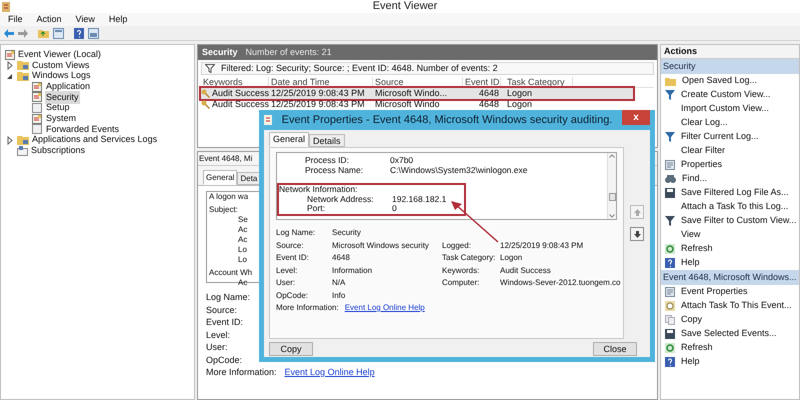  What do you see at coordinates (9, 76) in the screenshot?
I see `expanded-arrow-icon` at bounding box center [9, 76].